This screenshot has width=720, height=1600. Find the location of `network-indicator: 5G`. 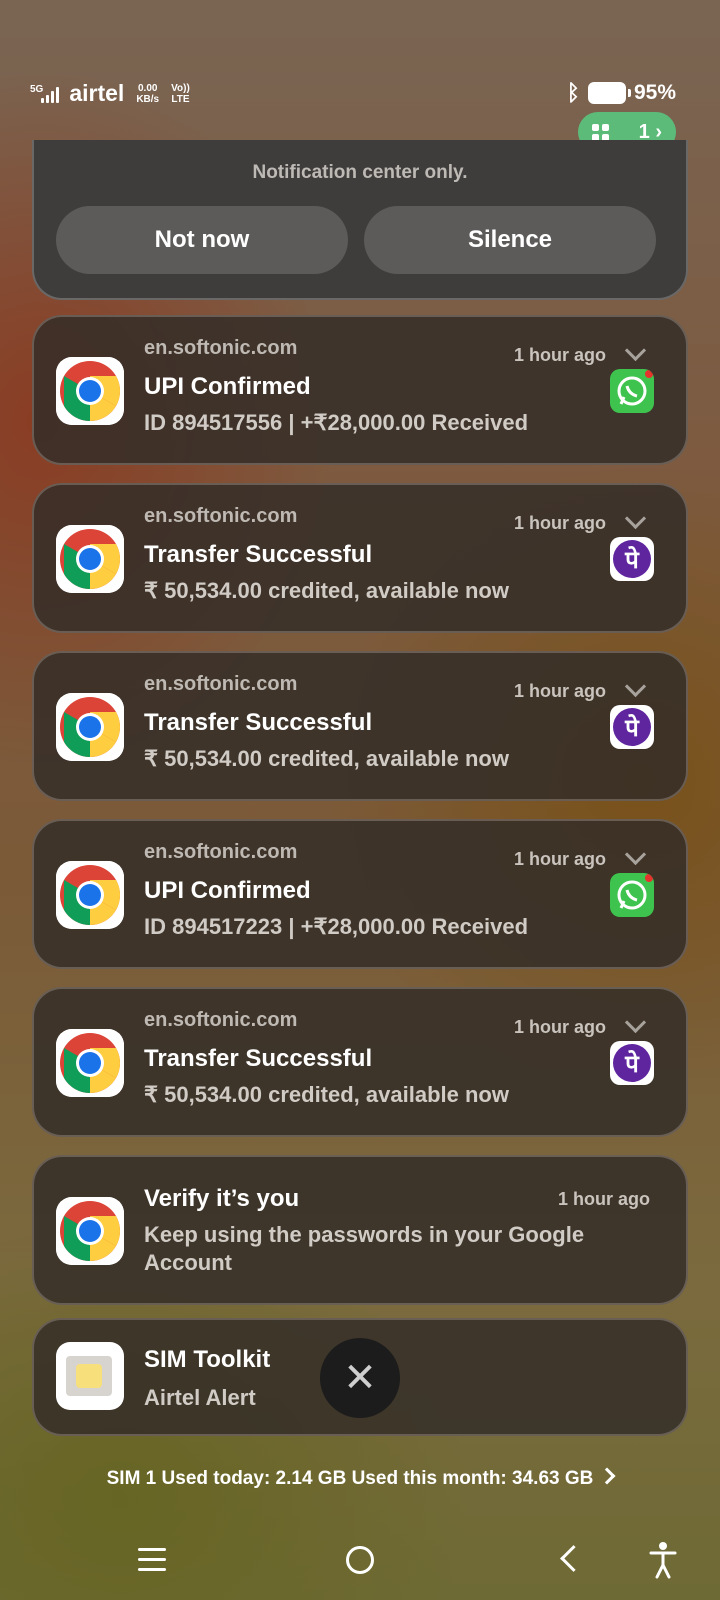

network-indicator: 5G is located at coordinates (45, 93).